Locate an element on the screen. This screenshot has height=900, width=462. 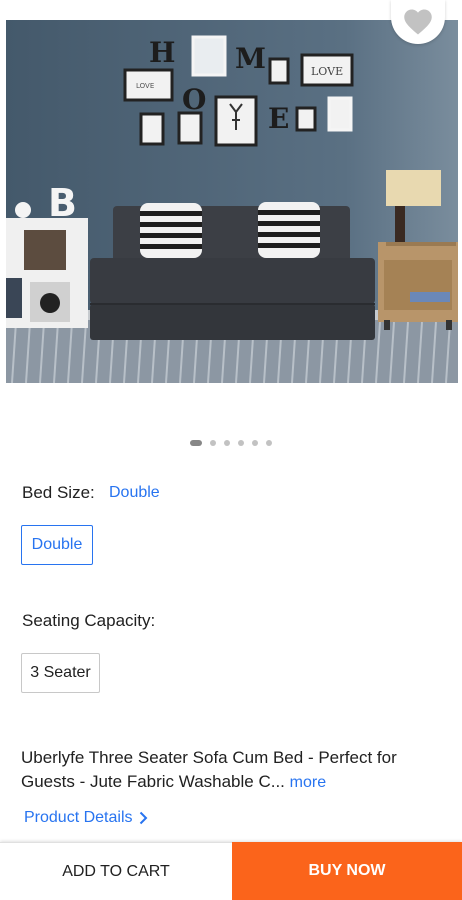
wall-letter-h: H is located at coordinates (162, 52).